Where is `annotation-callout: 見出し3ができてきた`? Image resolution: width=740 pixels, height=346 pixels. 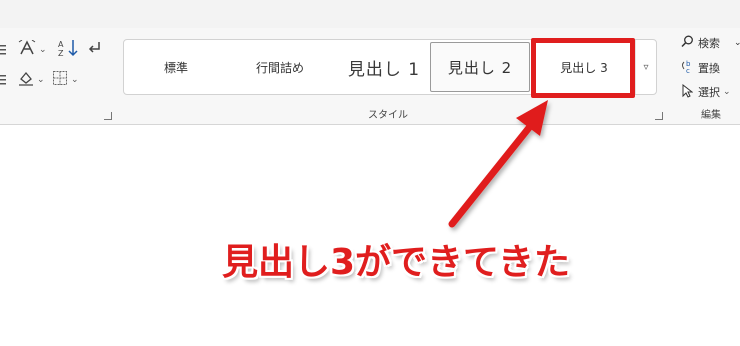
annotation-callout: 見出し3ができてきた is located at coordinates (396, 262).